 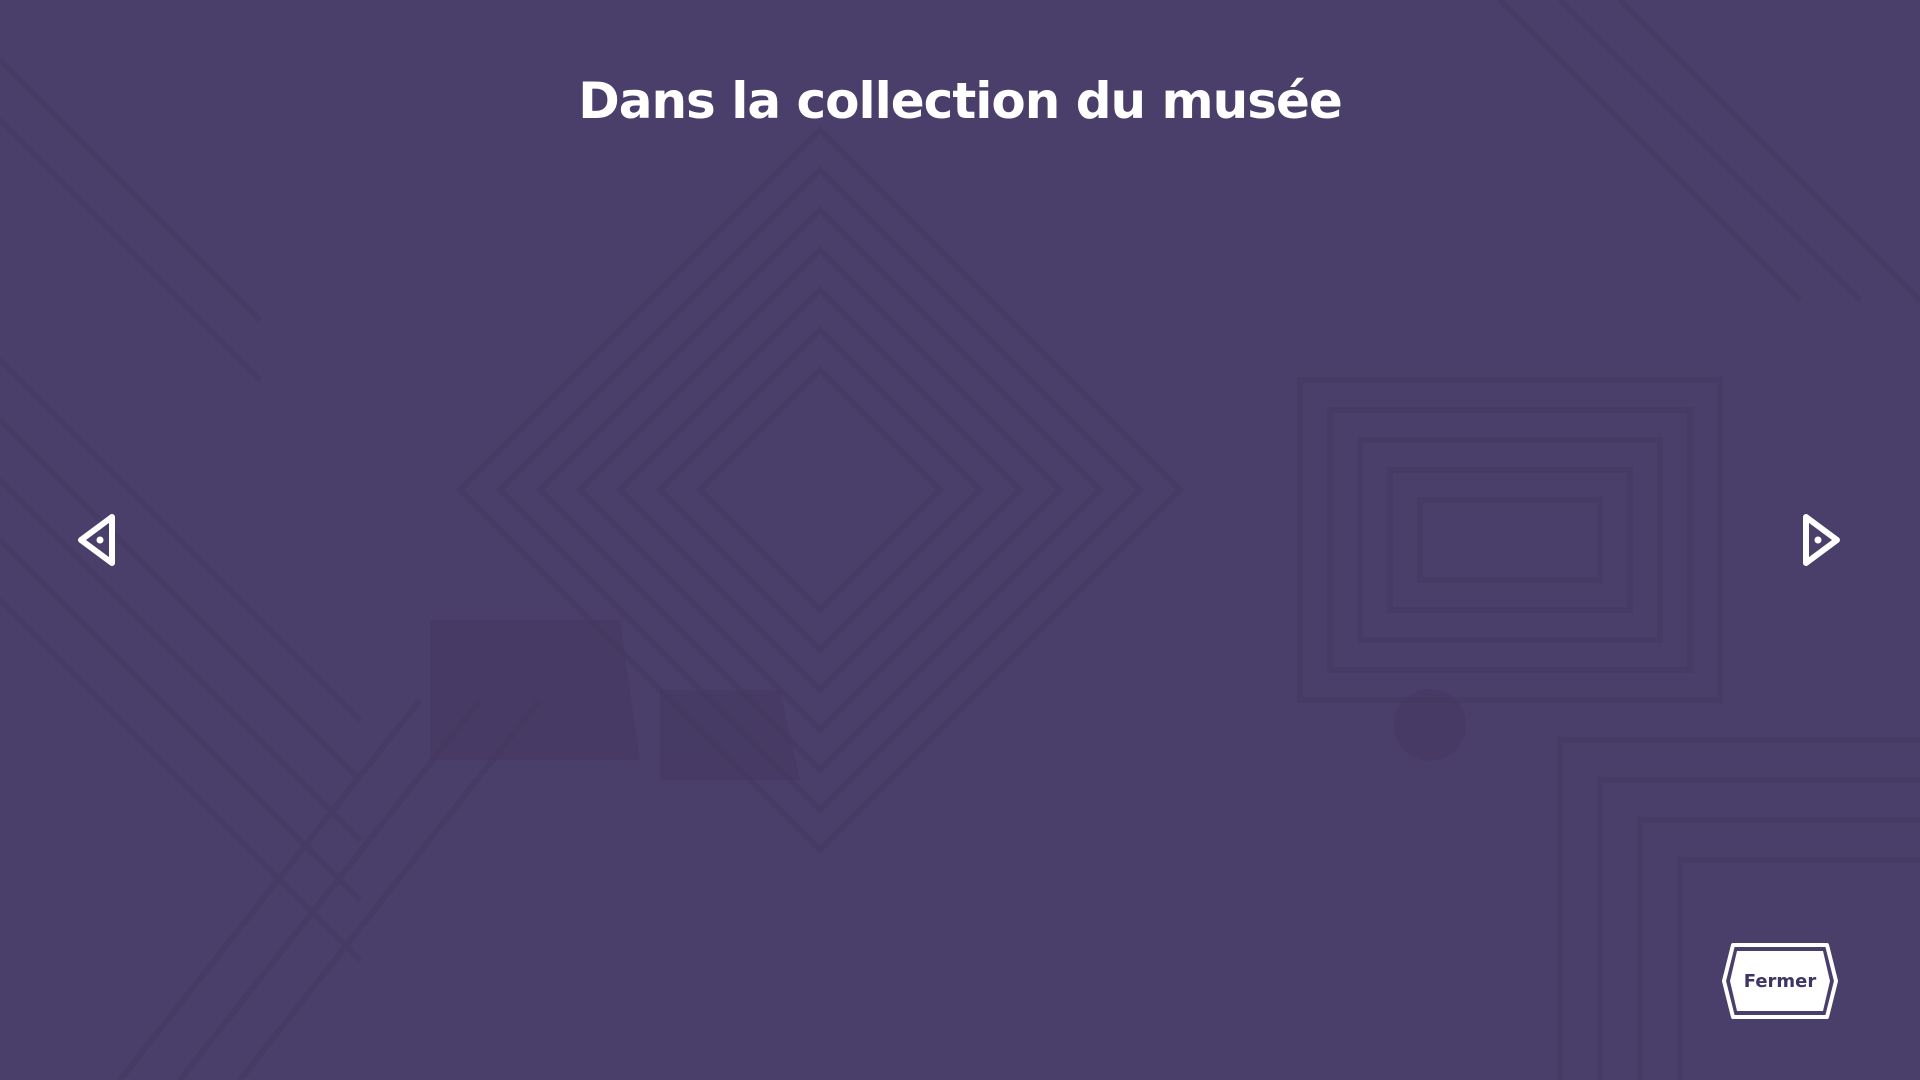 I want to click on triangle-right-icon, so click(x=1821, y=540).